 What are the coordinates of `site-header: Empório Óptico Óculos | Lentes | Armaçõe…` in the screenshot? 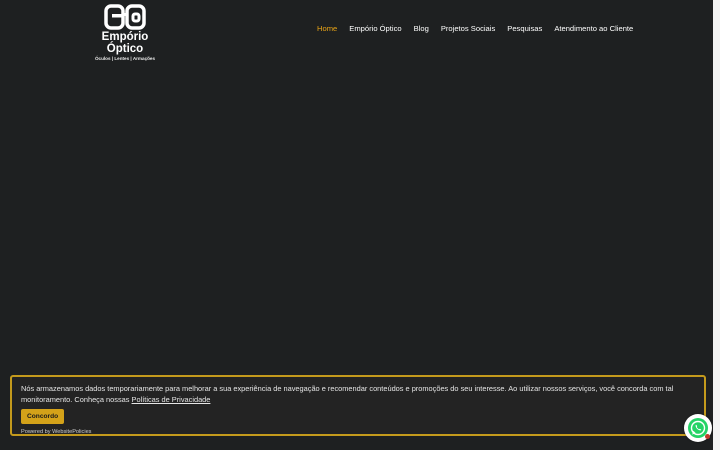 It's located at (356, 30).